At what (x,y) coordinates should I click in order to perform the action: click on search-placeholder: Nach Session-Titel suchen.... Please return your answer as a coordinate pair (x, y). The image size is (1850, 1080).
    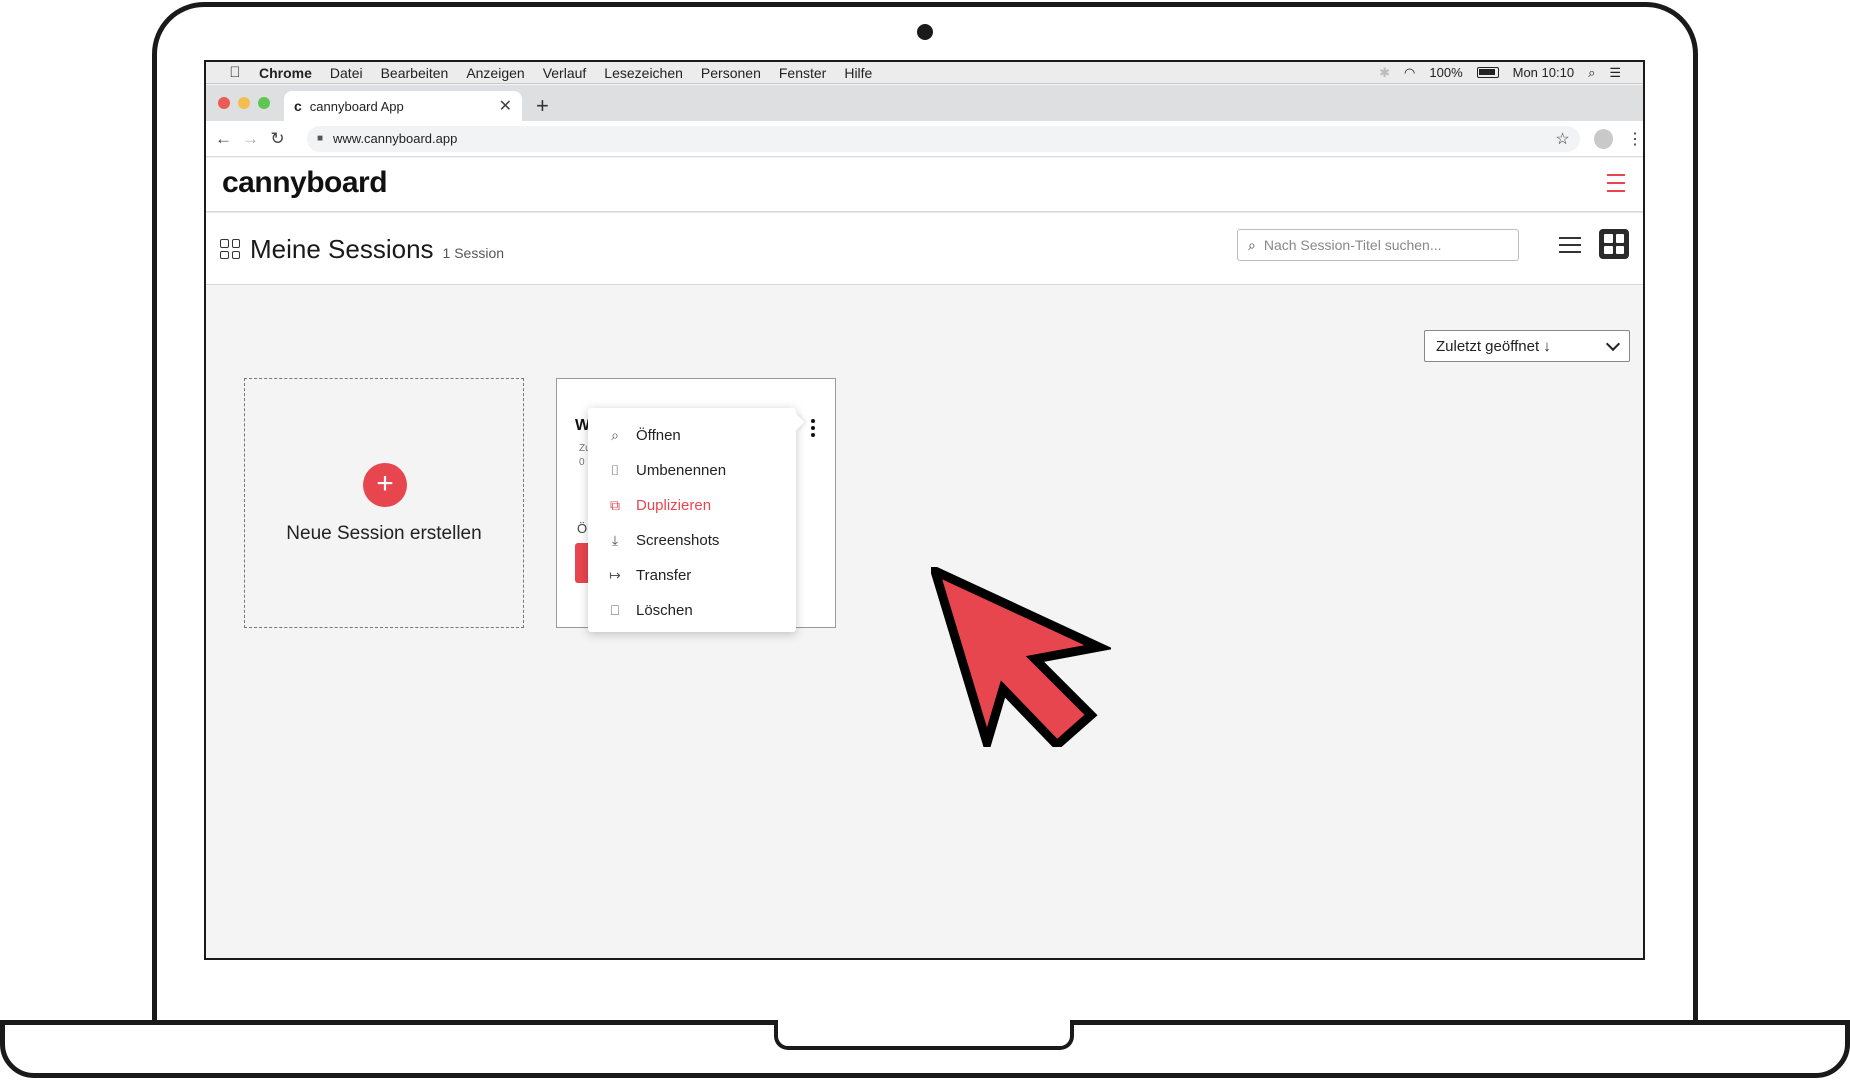
    Looking at the image, I should click on (1352, 245).